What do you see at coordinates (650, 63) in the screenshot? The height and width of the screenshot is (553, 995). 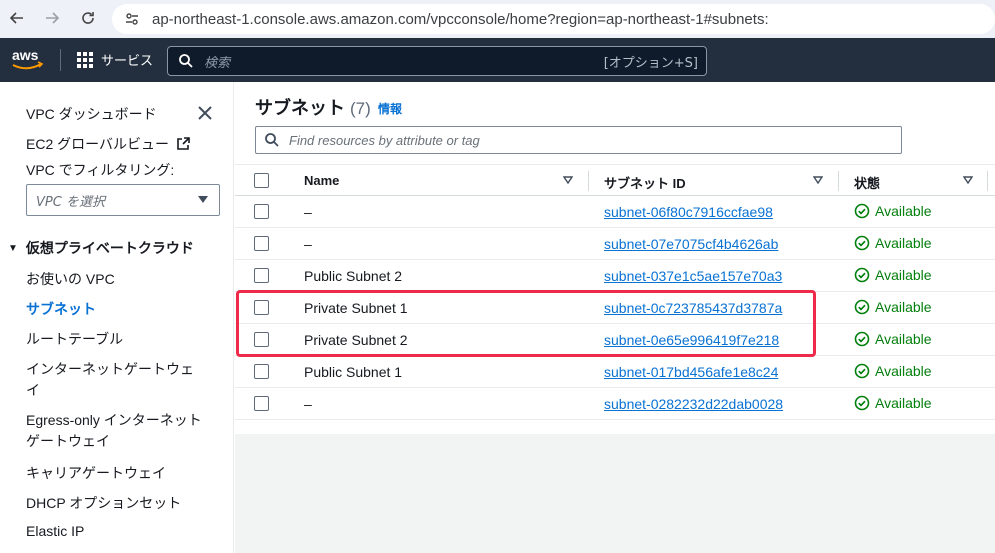 I see `search-shortcut-hint: [オプション+S]` at bounding box center [650, 63].